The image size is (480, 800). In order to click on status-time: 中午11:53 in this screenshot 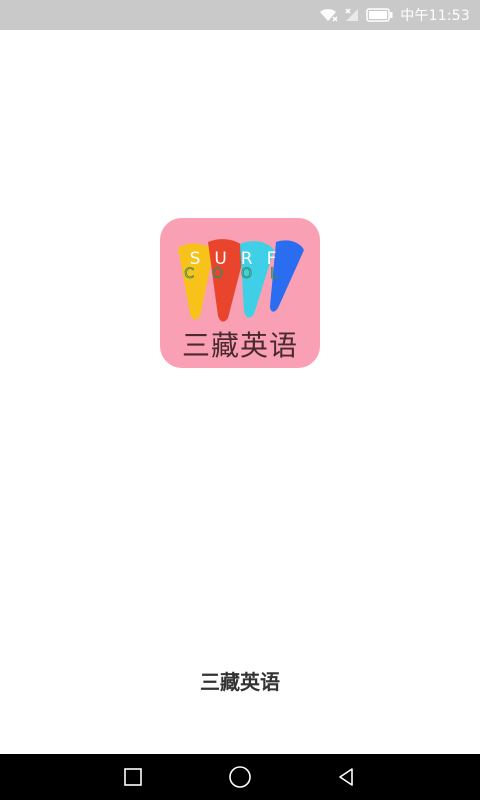, I will do `click(435, 16)`.